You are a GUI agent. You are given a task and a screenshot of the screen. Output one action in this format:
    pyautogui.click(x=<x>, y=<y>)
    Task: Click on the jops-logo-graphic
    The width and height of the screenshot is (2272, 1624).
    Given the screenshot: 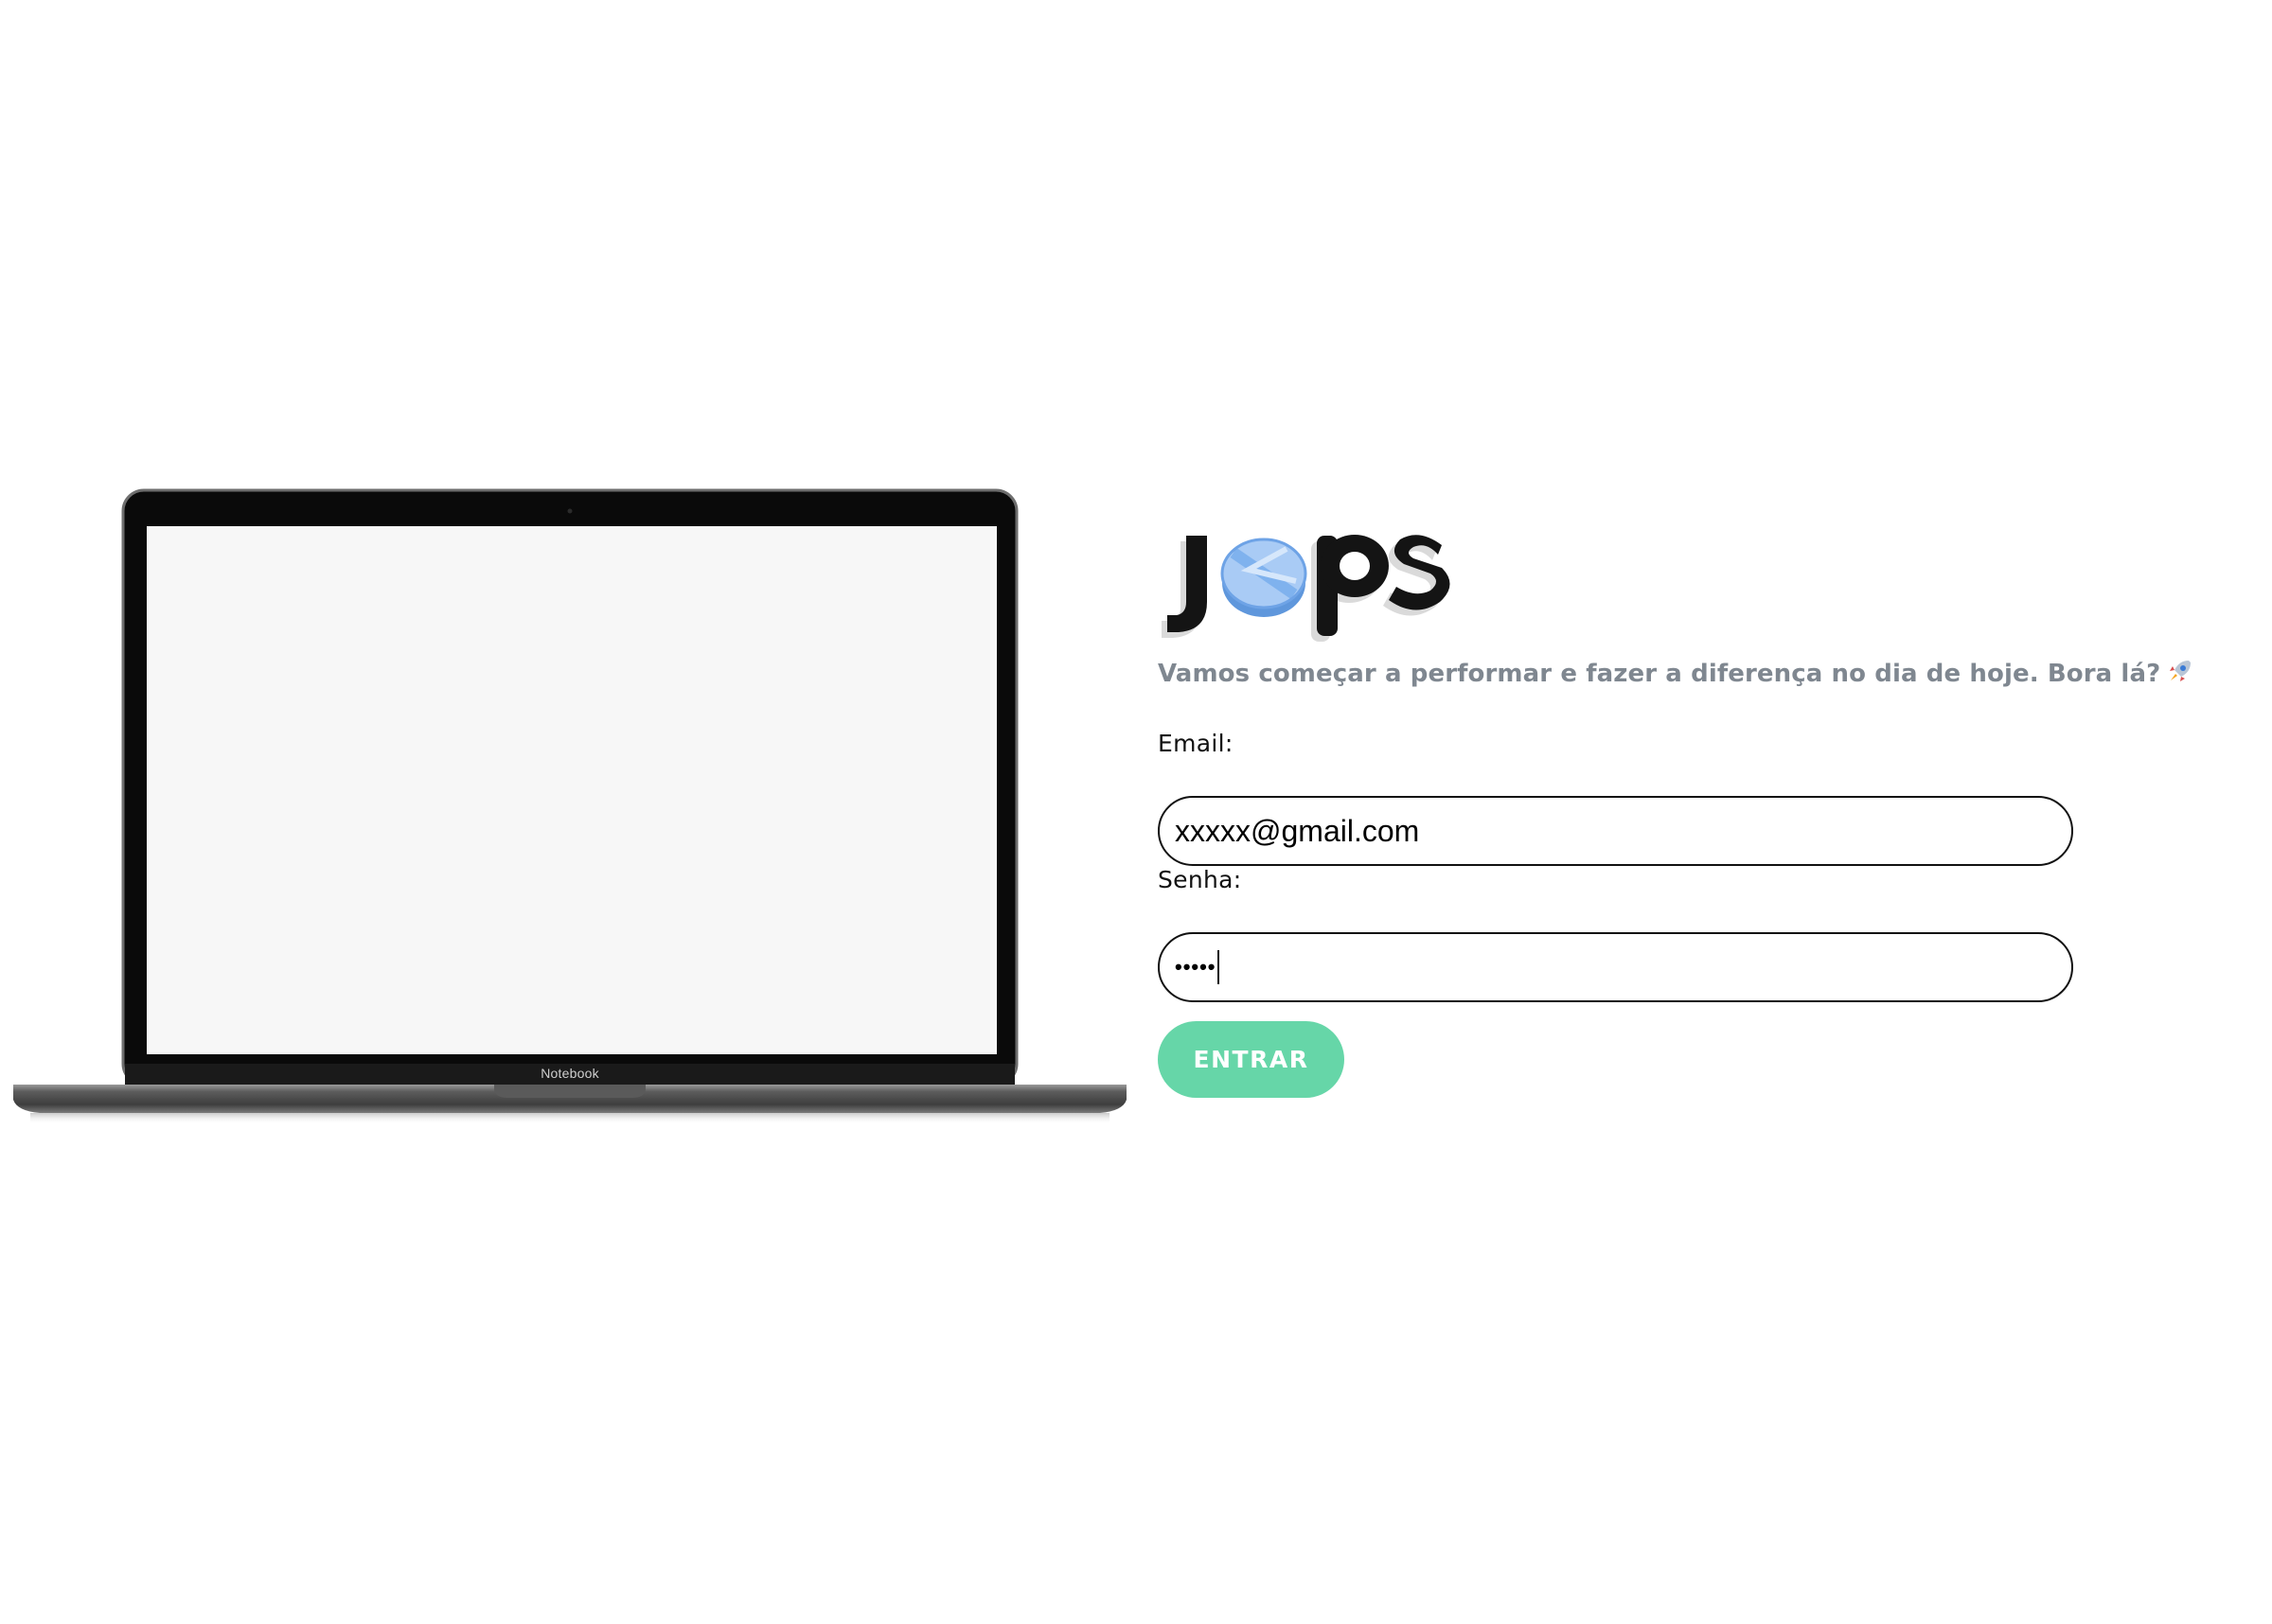 What is the action you would take?
    pyautogui.click(x=1306, y=589)
    